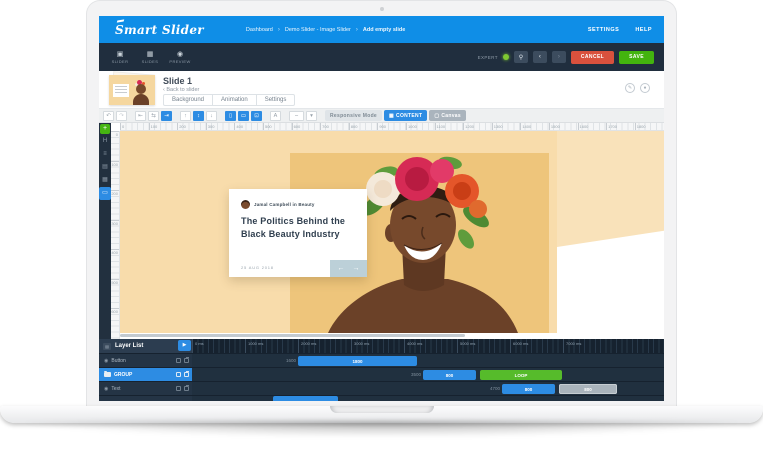  Describe the element at coordinates (415, 374) in the screenshot. I see `bar-start-label: 3500` at that location.